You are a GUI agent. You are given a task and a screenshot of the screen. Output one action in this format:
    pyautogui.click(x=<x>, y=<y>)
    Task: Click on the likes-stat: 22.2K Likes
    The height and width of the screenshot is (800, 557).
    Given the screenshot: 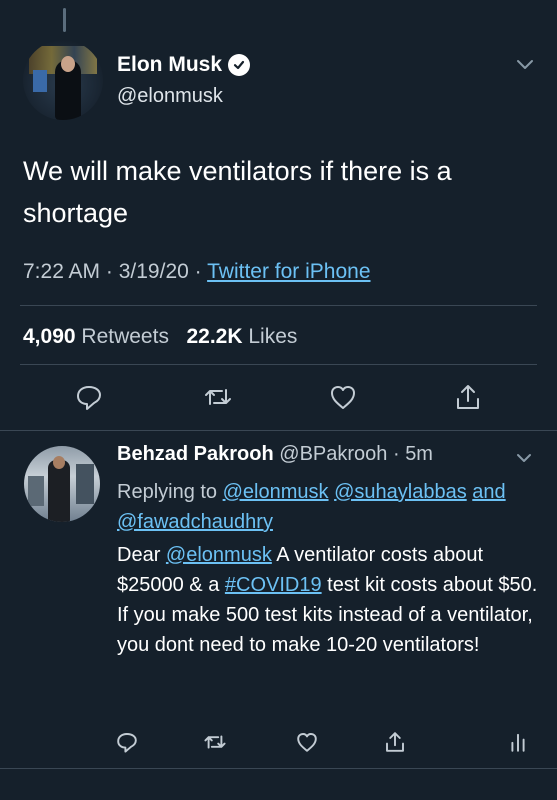 What is the action you would take?
    pyautogui.click(x=241, y=336)
    